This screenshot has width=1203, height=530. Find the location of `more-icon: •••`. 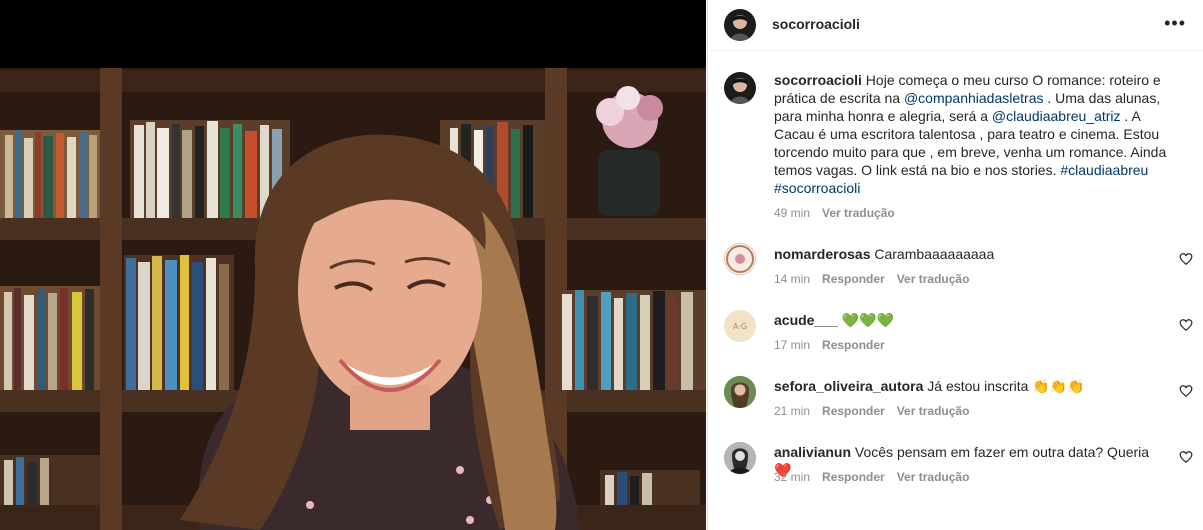

more-icon: ••• is located at coordinates (1175, 23).